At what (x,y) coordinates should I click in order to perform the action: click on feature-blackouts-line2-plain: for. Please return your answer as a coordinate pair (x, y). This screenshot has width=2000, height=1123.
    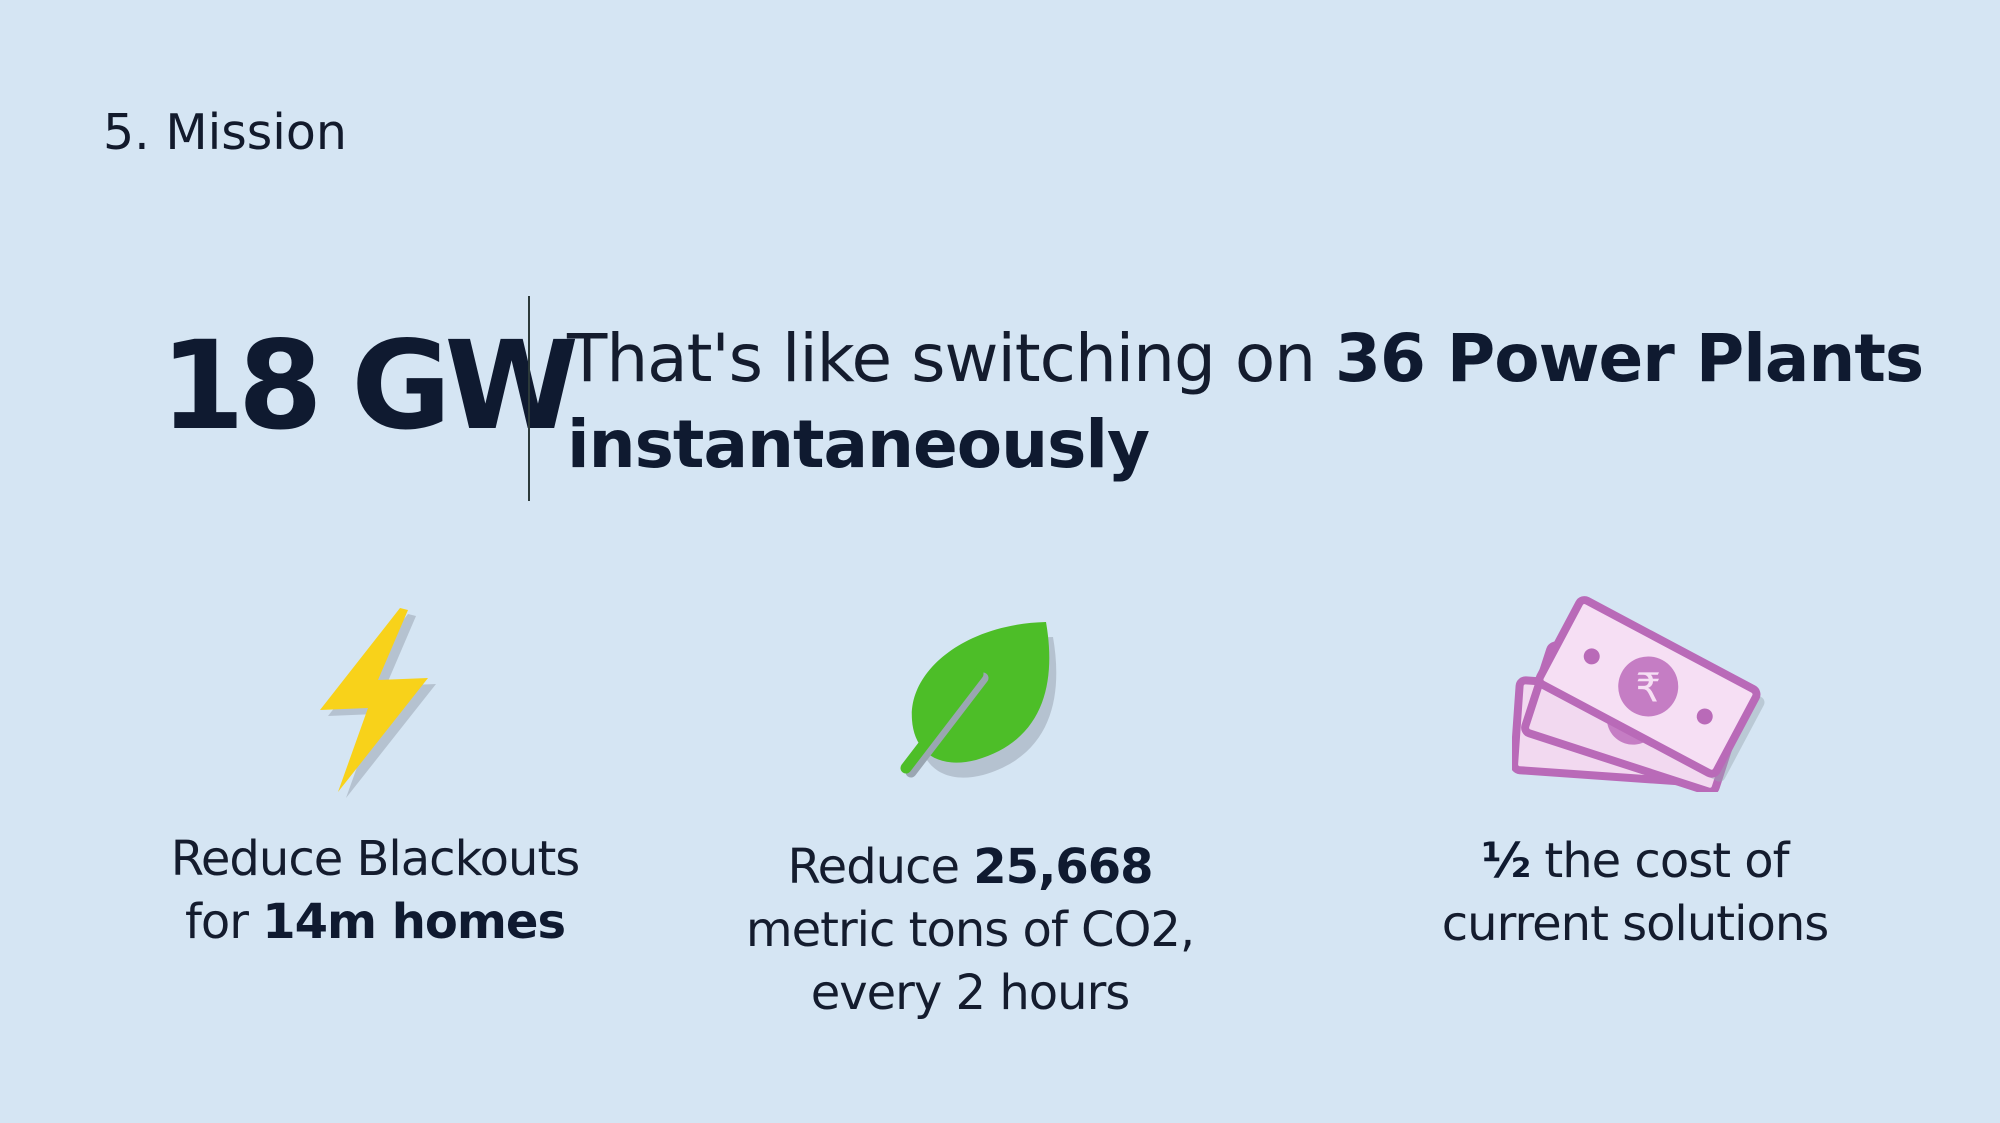
    Looking at the image, I should click on (223, 922).